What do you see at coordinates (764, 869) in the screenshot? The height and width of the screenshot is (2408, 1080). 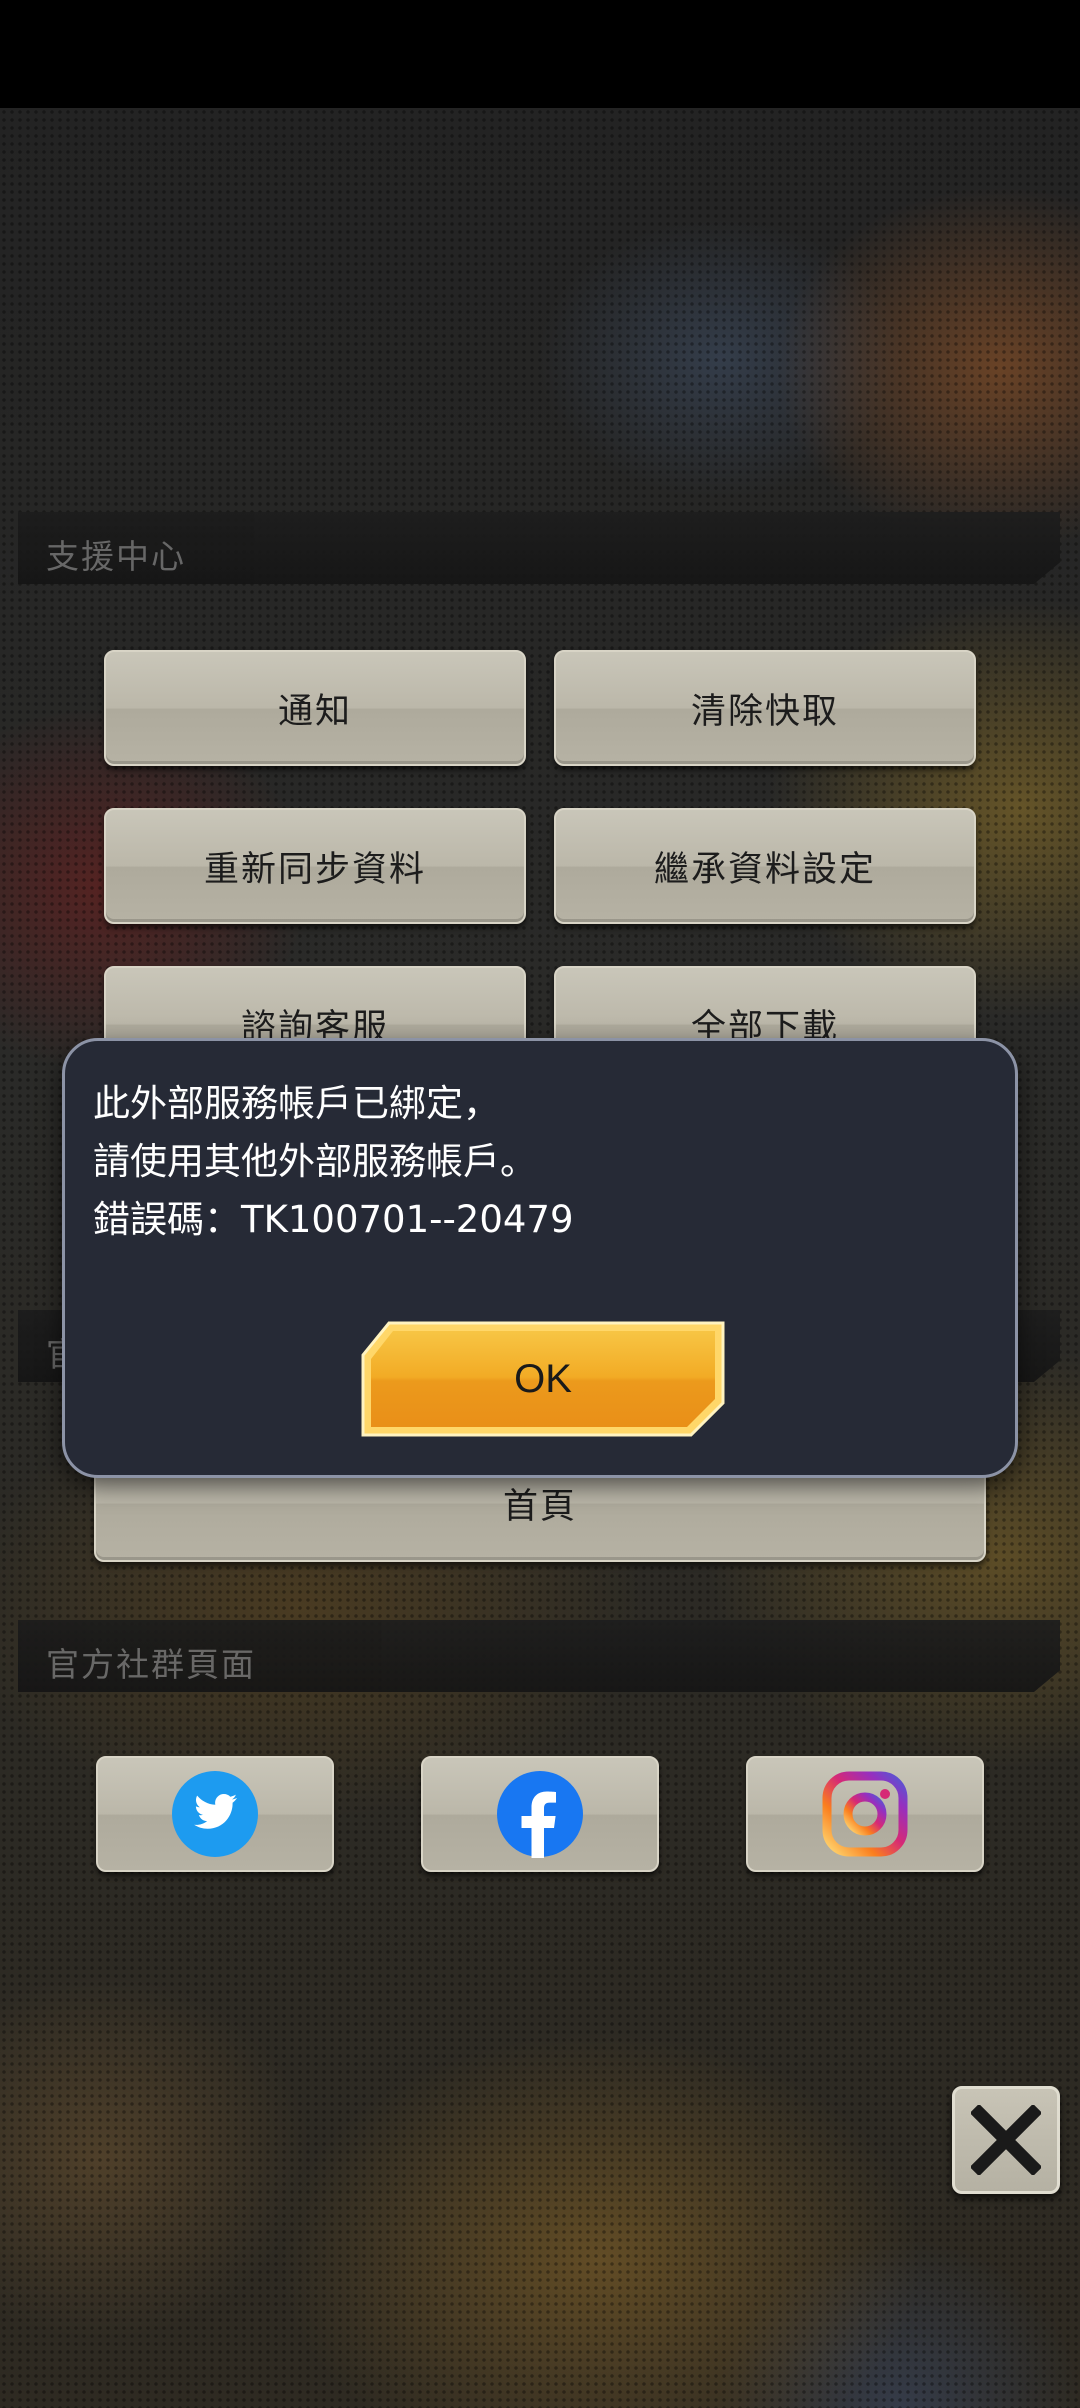 I see `inherit-settings-label: 繼承資料設定` at bounding box center [764, 869].